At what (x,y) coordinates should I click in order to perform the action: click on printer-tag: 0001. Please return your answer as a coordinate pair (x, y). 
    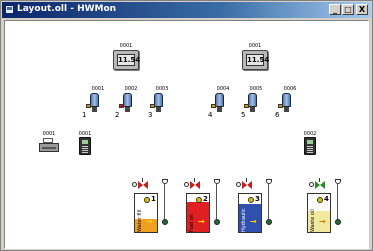
    Looking at the image, I should click on (49, 134).